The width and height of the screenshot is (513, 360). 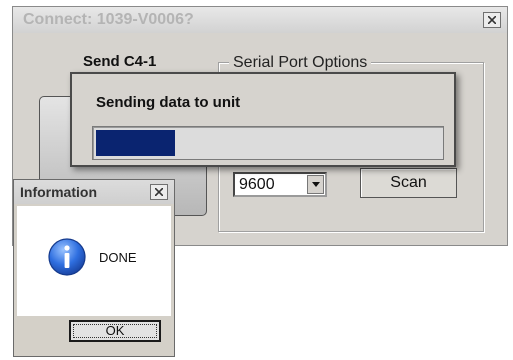 I want to click on connect-close-button, so click(x=492, y=20).